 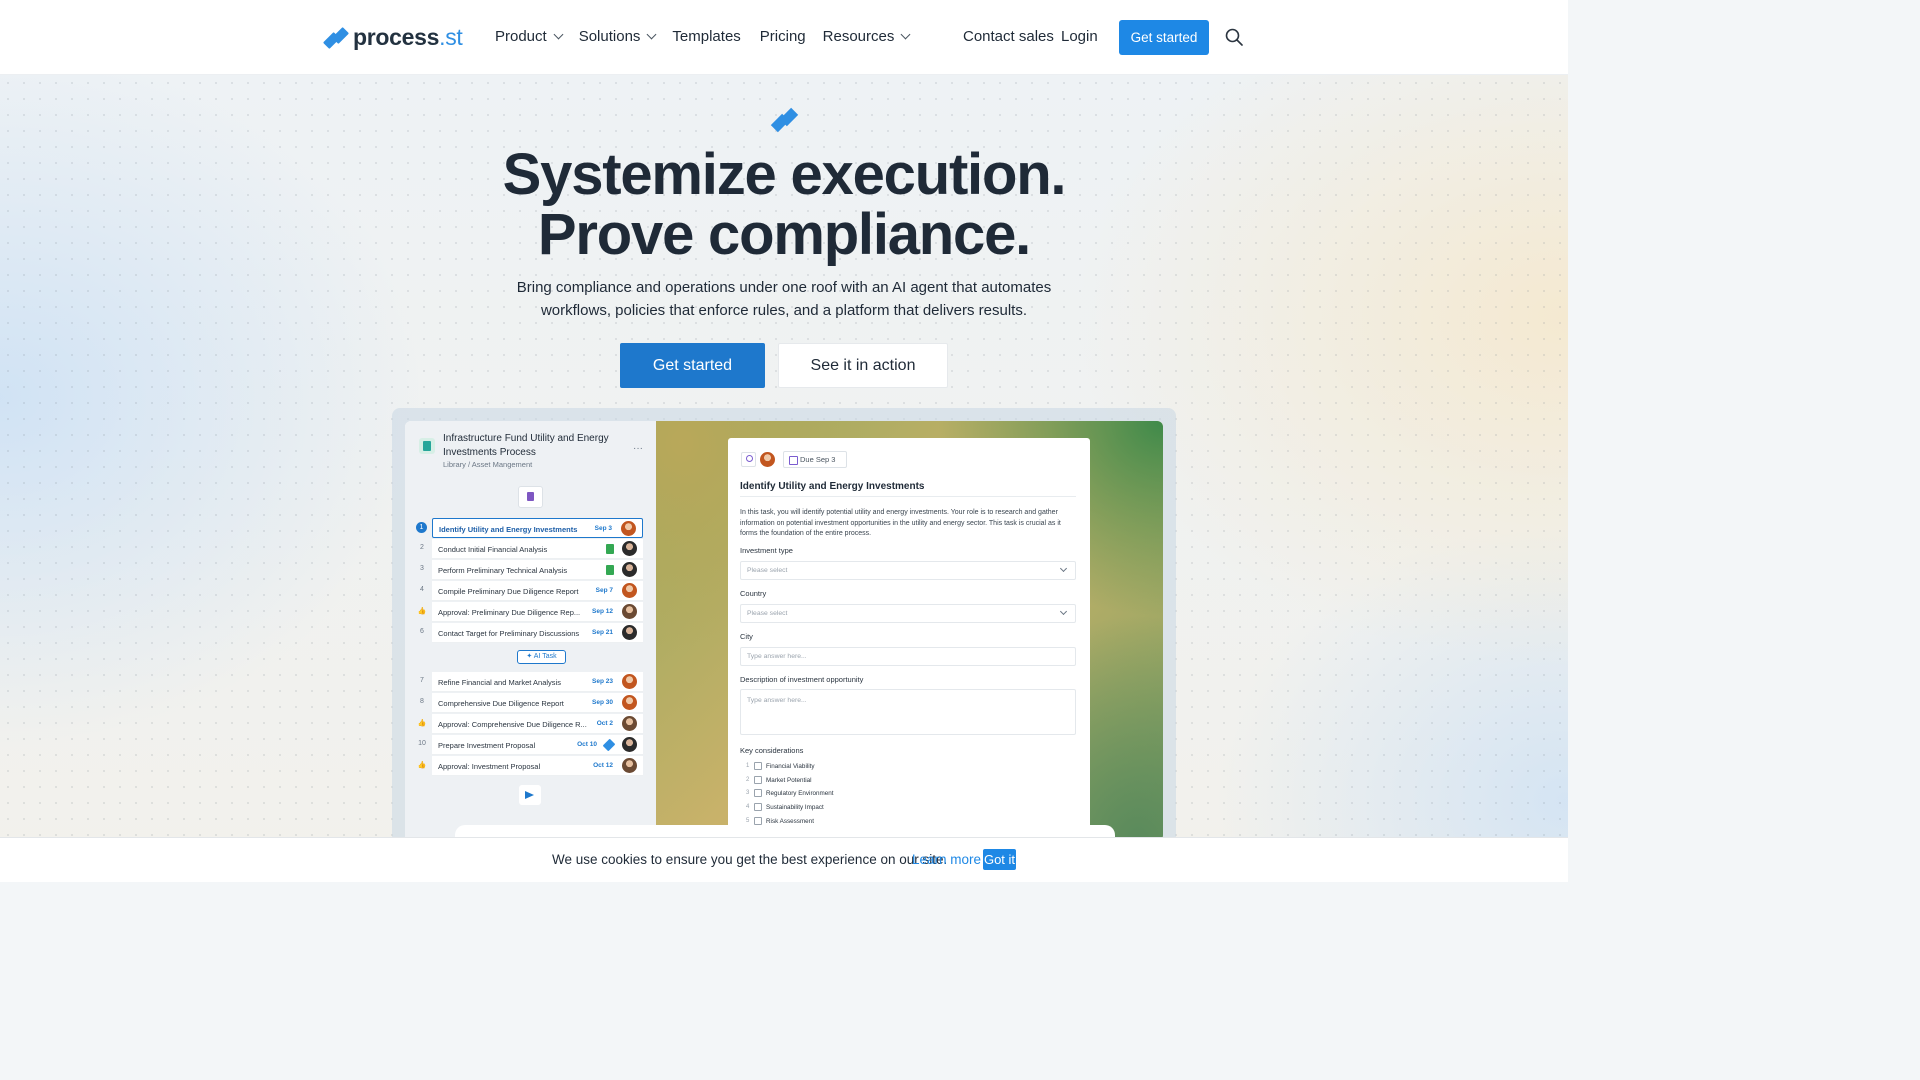 What do you see at coordinates (706, 36) in the screenshot?
I see `nav-templates: Templates` at bounding box center [706, 36].